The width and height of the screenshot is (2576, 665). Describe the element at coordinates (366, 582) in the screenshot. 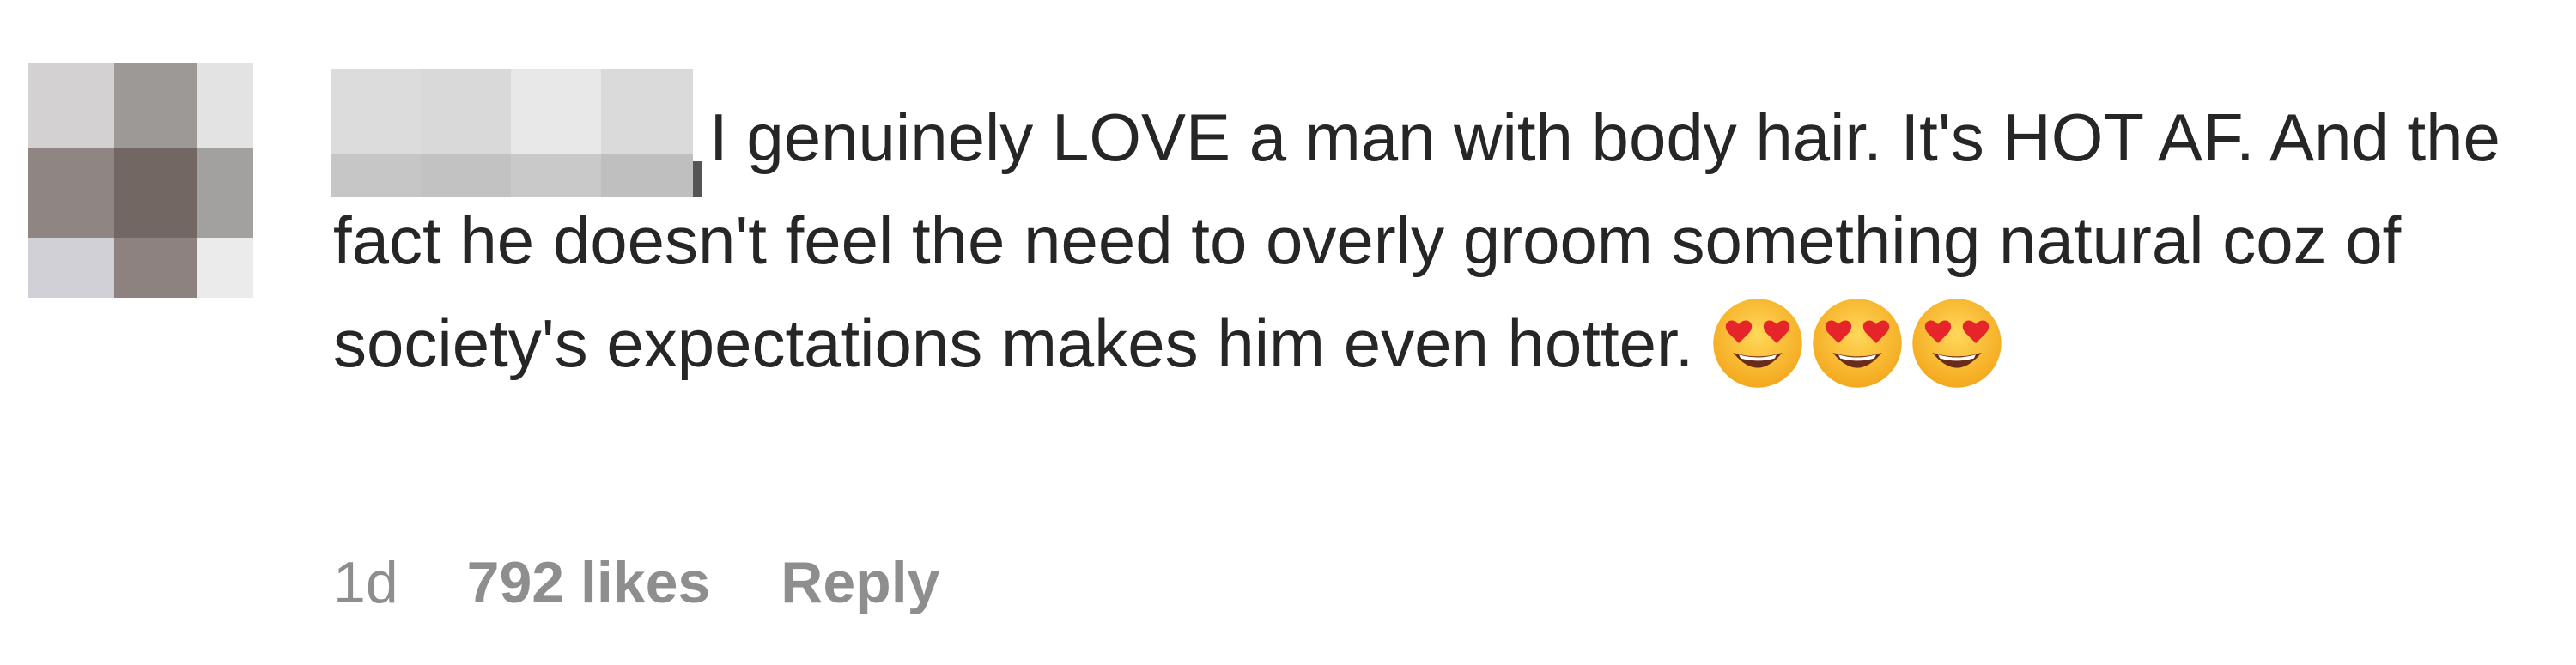

I see `timestamp: 1d` at that location.